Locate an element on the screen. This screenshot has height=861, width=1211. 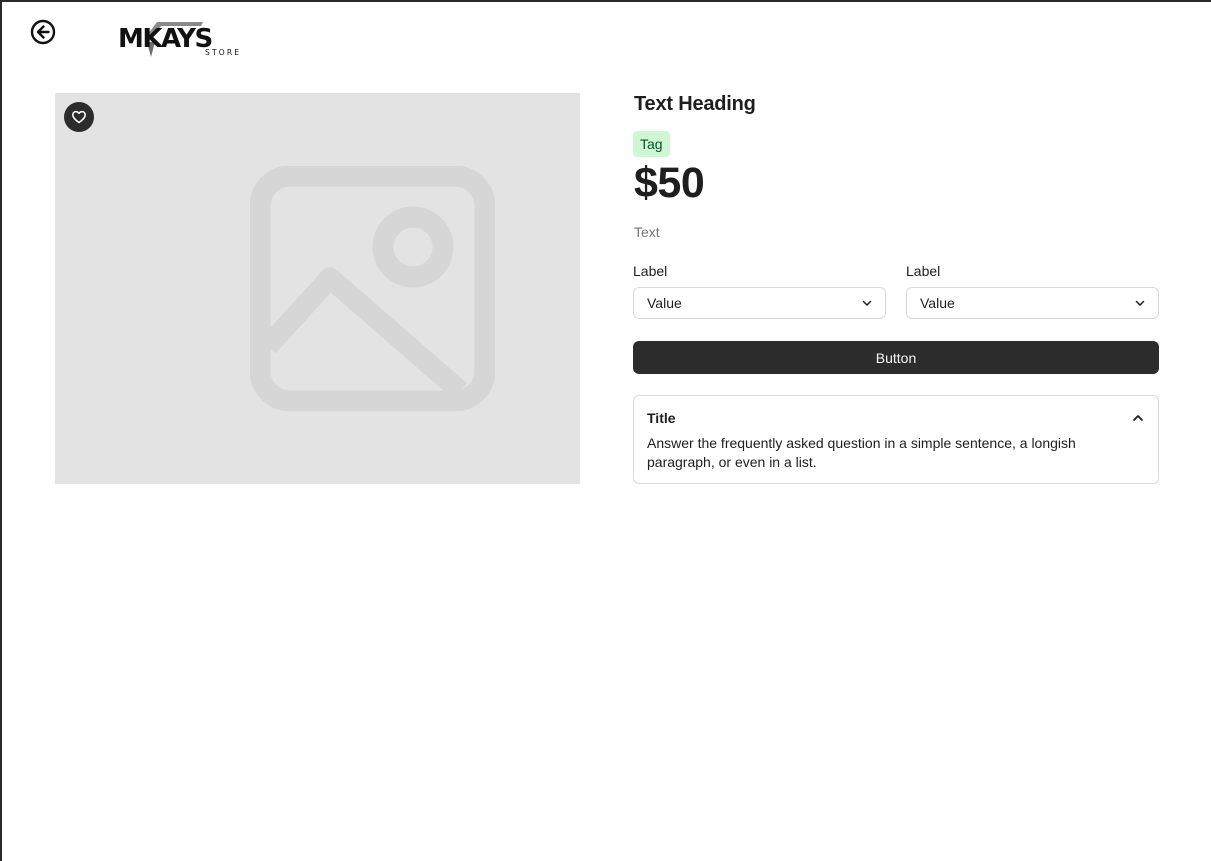
accordion-title: Title is located at coordinates (661, 418).